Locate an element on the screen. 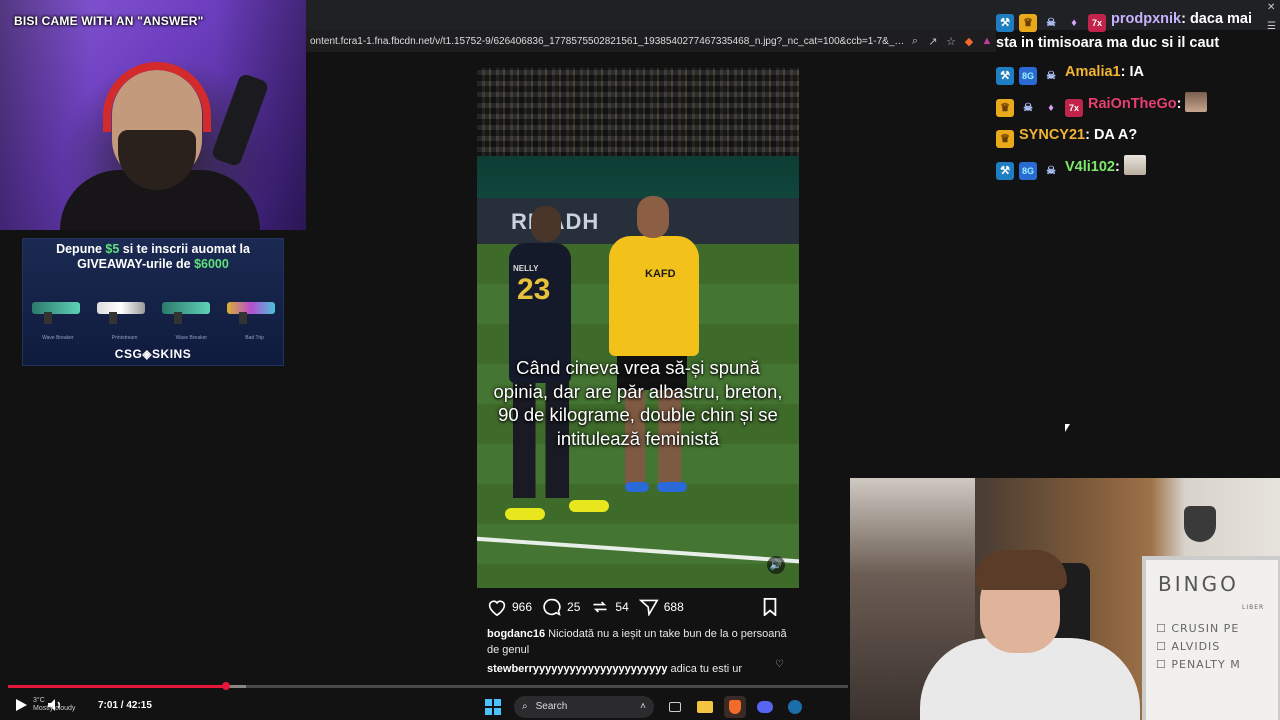 The height and width of the screenshot is (720, 1280). weather-widget: 3°C Mostly cloudy is located at coordinates (54, 705).